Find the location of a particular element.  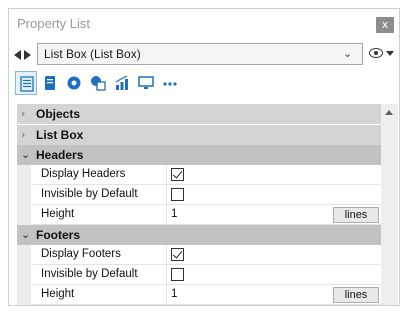

tab-property-list is located at coordinates (26, 83).